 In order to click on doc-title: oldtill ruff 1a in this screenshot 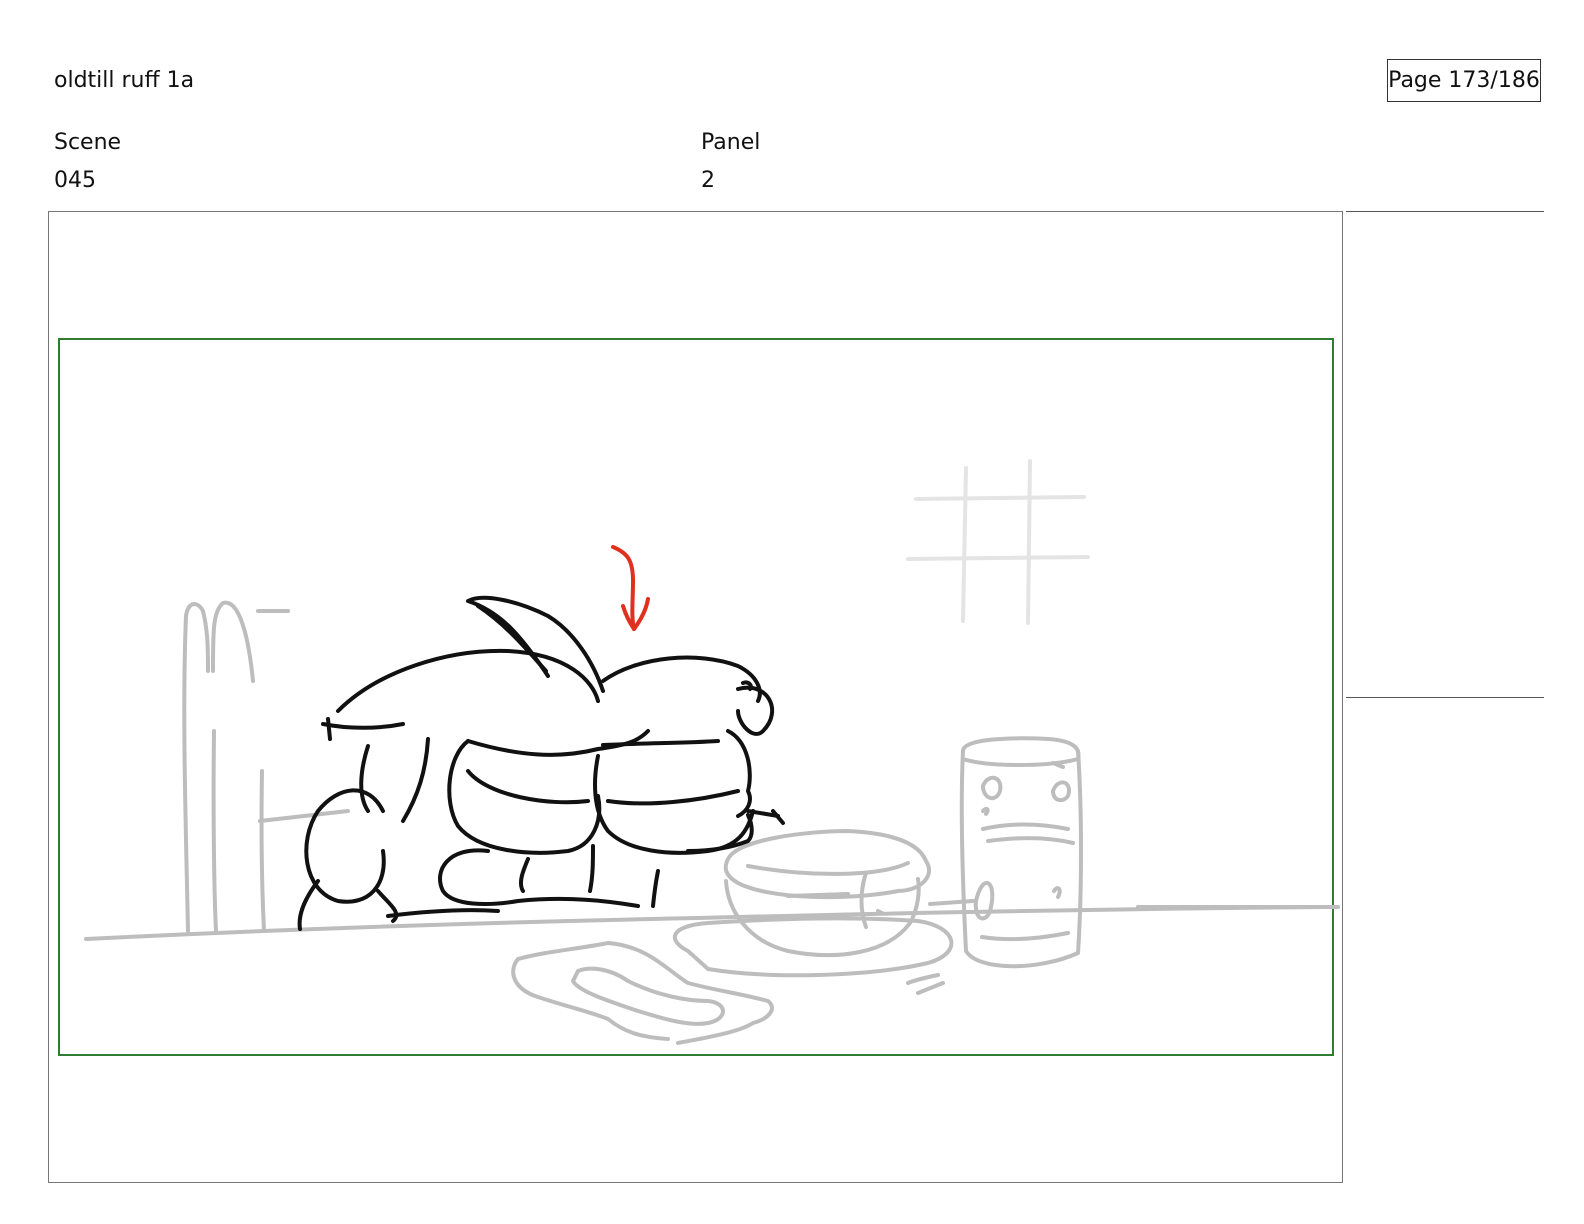, I will do `click(124, 80)`.